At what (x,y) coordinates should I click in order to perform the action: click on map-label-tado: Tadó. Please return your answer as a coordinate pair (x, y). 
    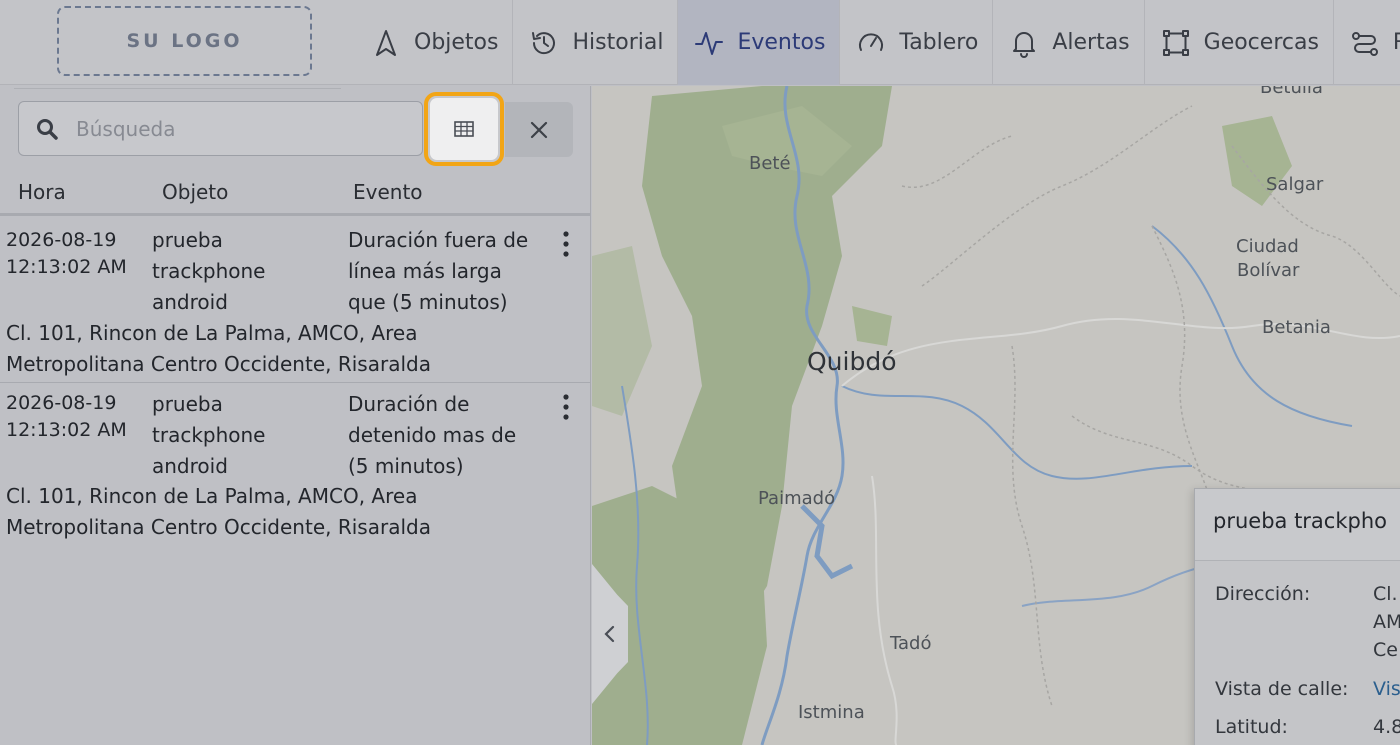
    Looking at the image, I should click on (911, 643).